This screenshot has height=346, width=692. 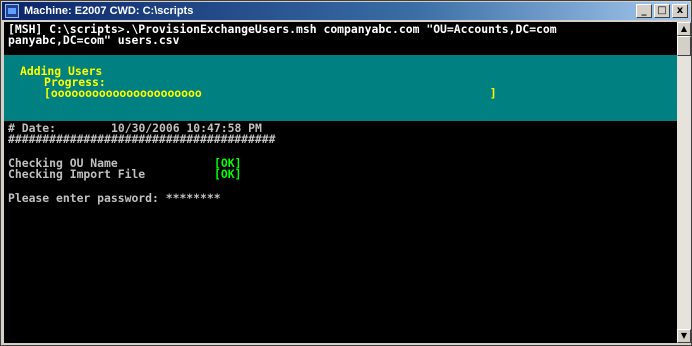 I want to click on password-line: Please enter password: ********, so click(x=114, y=198).